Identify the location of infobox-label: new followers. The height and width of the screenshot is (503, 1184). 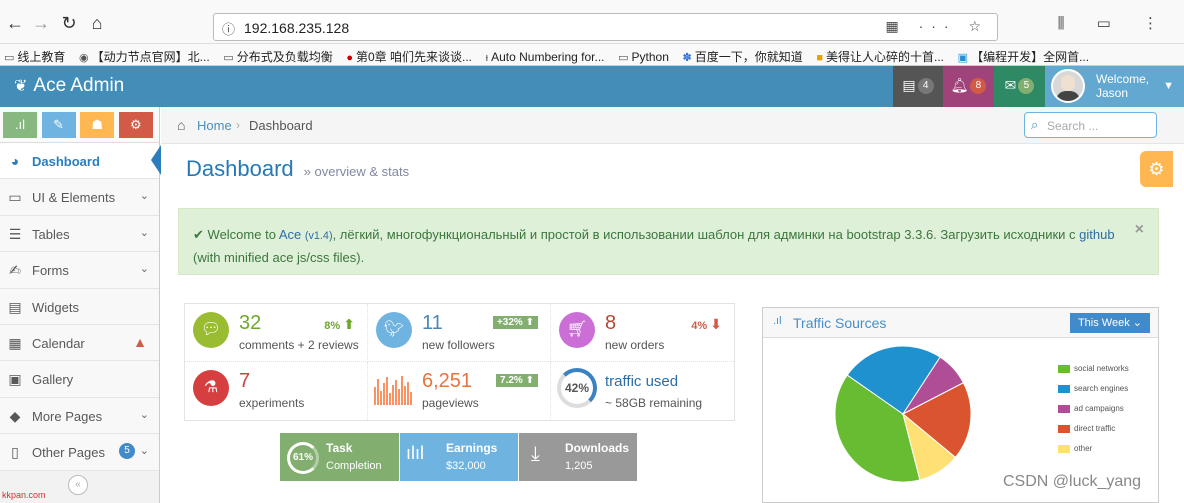
(458, 345).